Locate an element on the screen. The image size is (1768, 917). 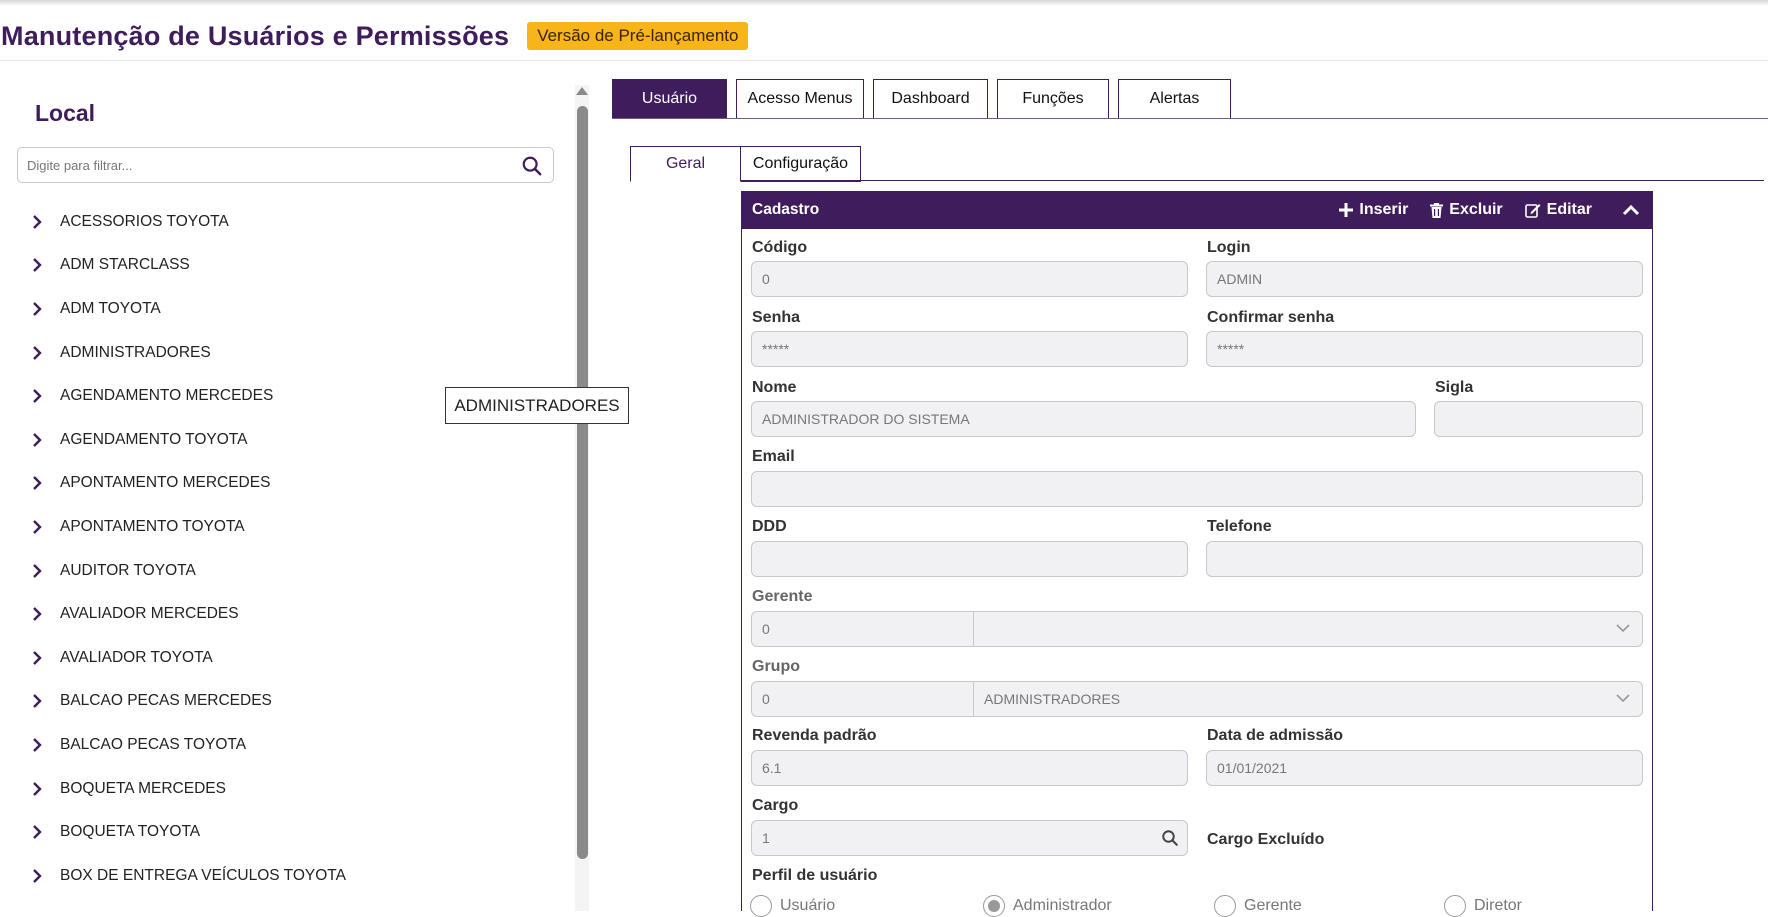
tree-item: BOX DE ENTREGA VEÍCULOS TOYOTA is located at coordinates (290, 876).